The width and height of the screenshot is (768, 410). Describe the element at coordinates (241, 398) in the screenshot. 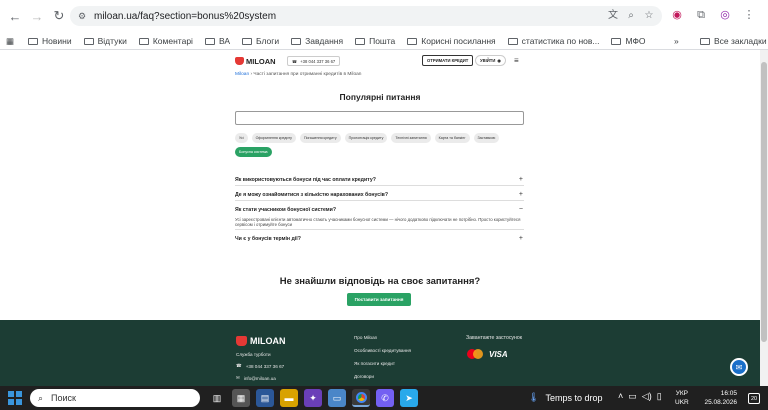

I see `store-icon: ▦` at that location.